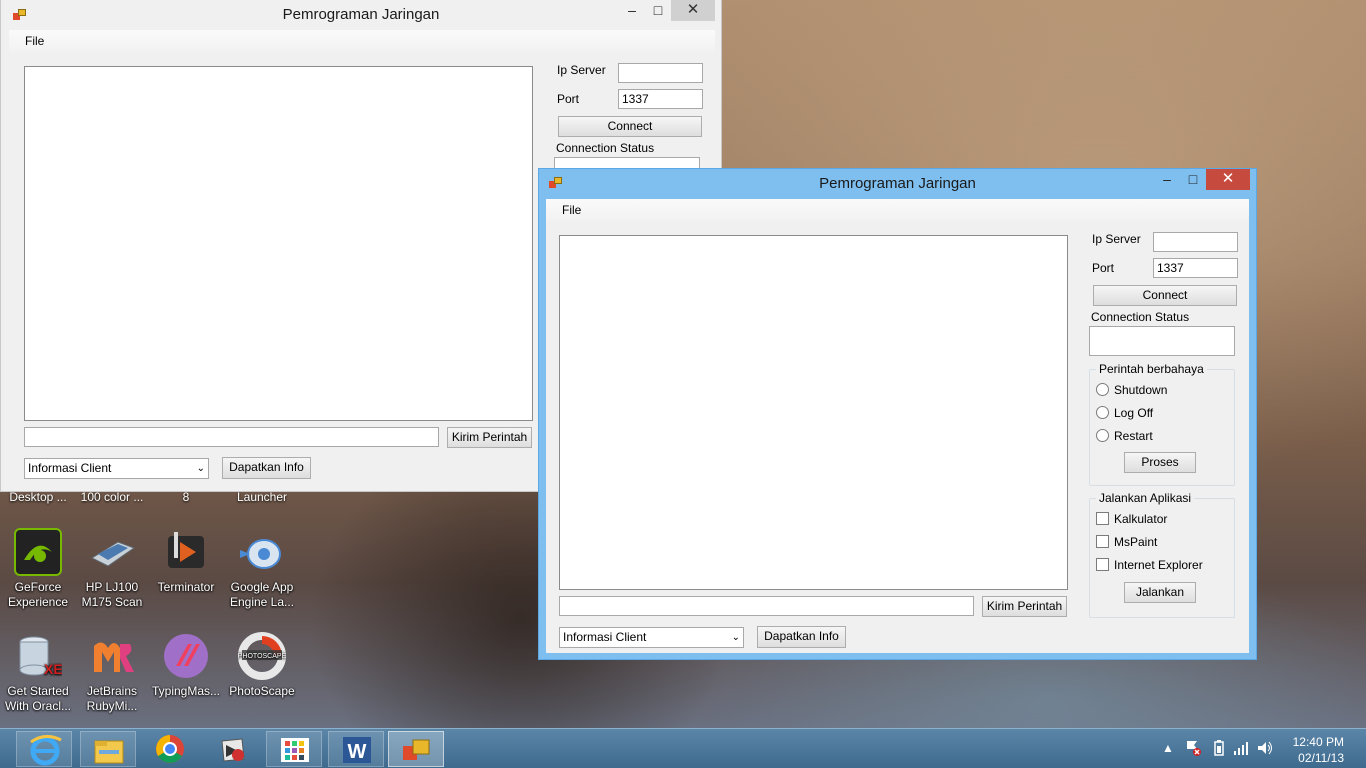 The width and height of the screenshot is (1366, 768). Describe the element at coordinates (186, 497) in the screenshot. I see `desktop-icon-label: 8` at that location.